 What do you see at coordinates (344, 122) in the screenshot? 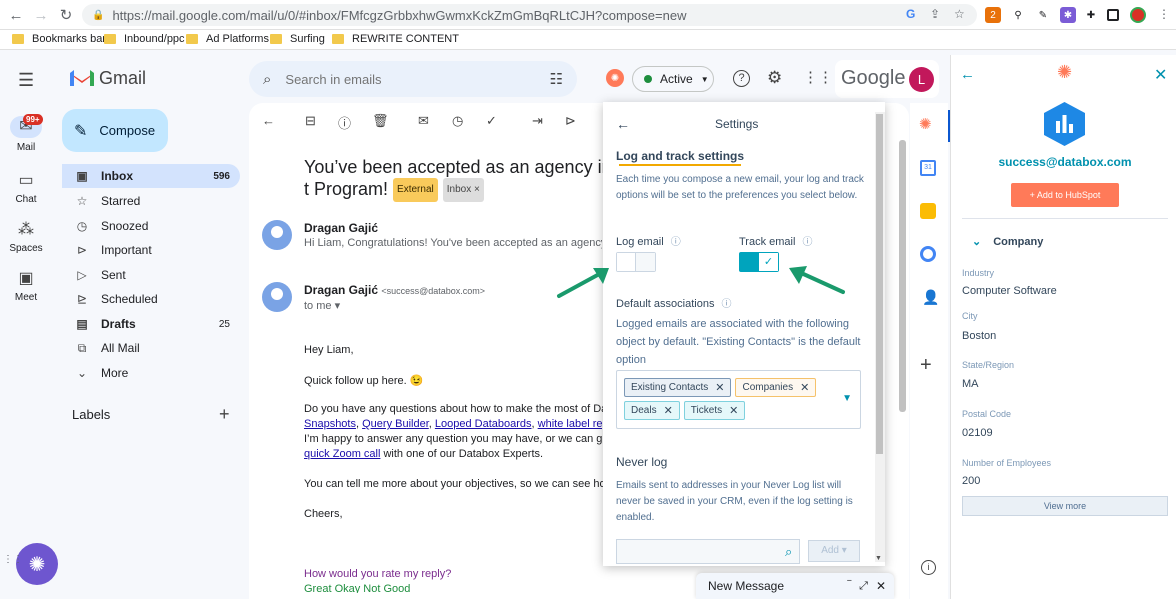
I see `report-spam-icon: ⓘ` at bounding box center [344, 122].